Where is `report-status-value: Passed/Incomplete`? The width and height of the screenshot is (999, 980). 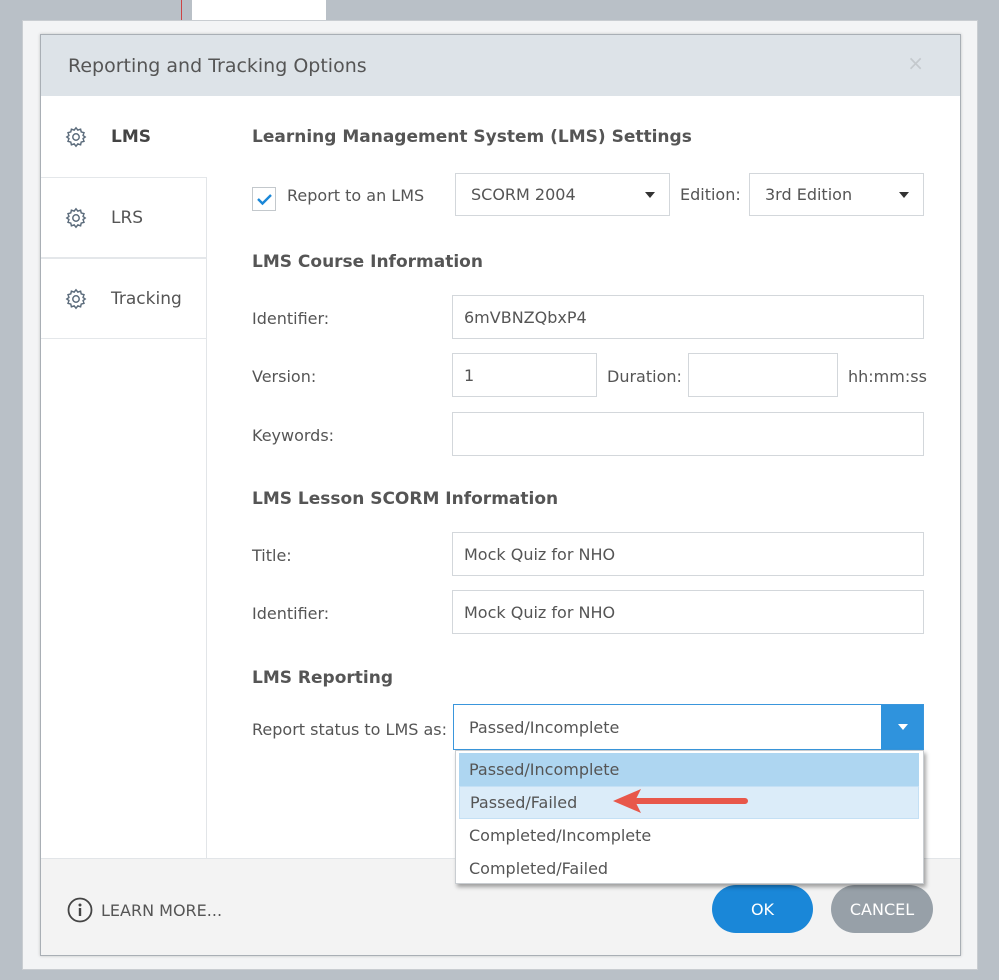
report-status-value: Passed/Incomplete is located at coordinates (544, 727).